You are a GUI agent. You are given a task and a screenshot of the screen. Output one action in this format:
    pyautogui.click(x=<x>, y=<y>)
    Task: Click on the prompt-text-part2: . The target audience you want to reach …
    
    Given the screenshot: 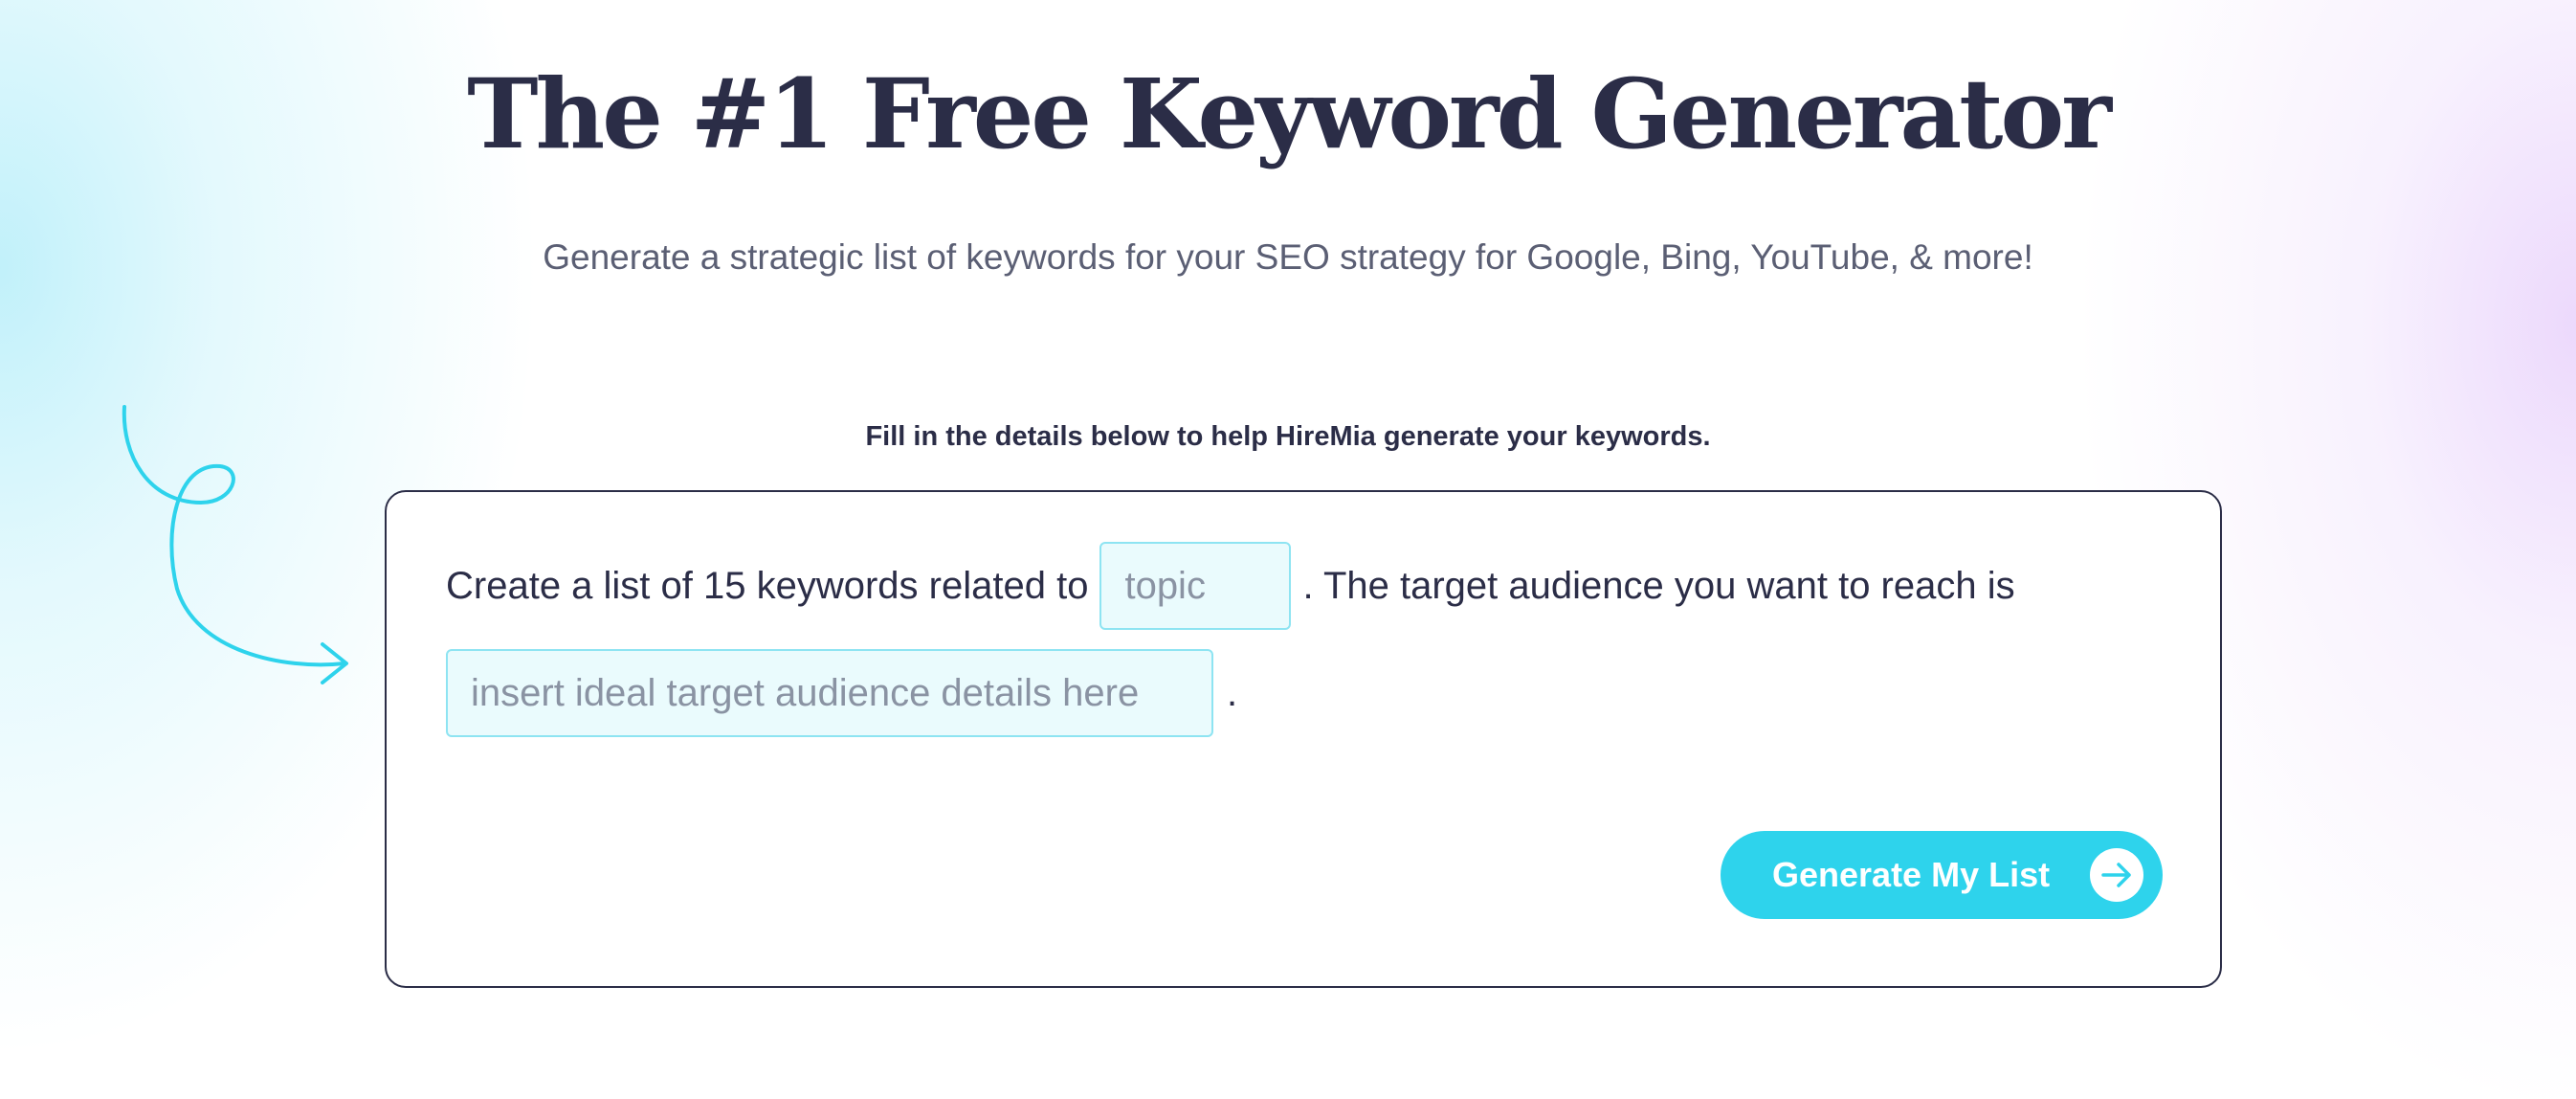 What is the action you would take?
    pyautogui.click(x=1658, y=585)
    